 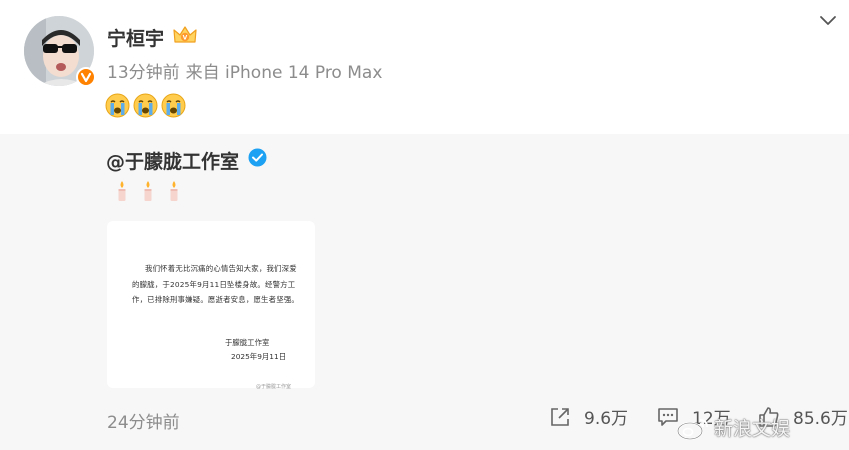 What do you see at coordinates (172, 160) in the screenshot?
I see `reposted-author: @于朦胧工作室` at bounding box center [172, 160].